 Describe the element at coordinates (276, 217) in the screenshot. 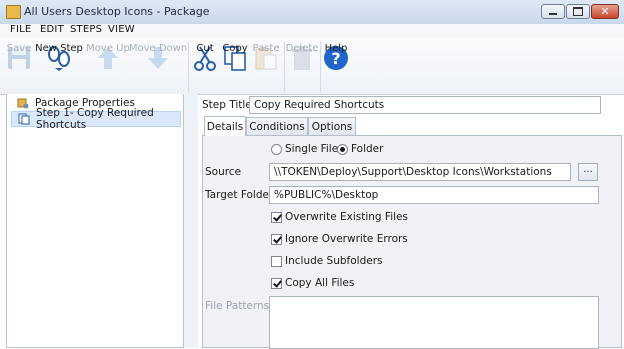

I see `overwrite-existing-checkbox` at that location.